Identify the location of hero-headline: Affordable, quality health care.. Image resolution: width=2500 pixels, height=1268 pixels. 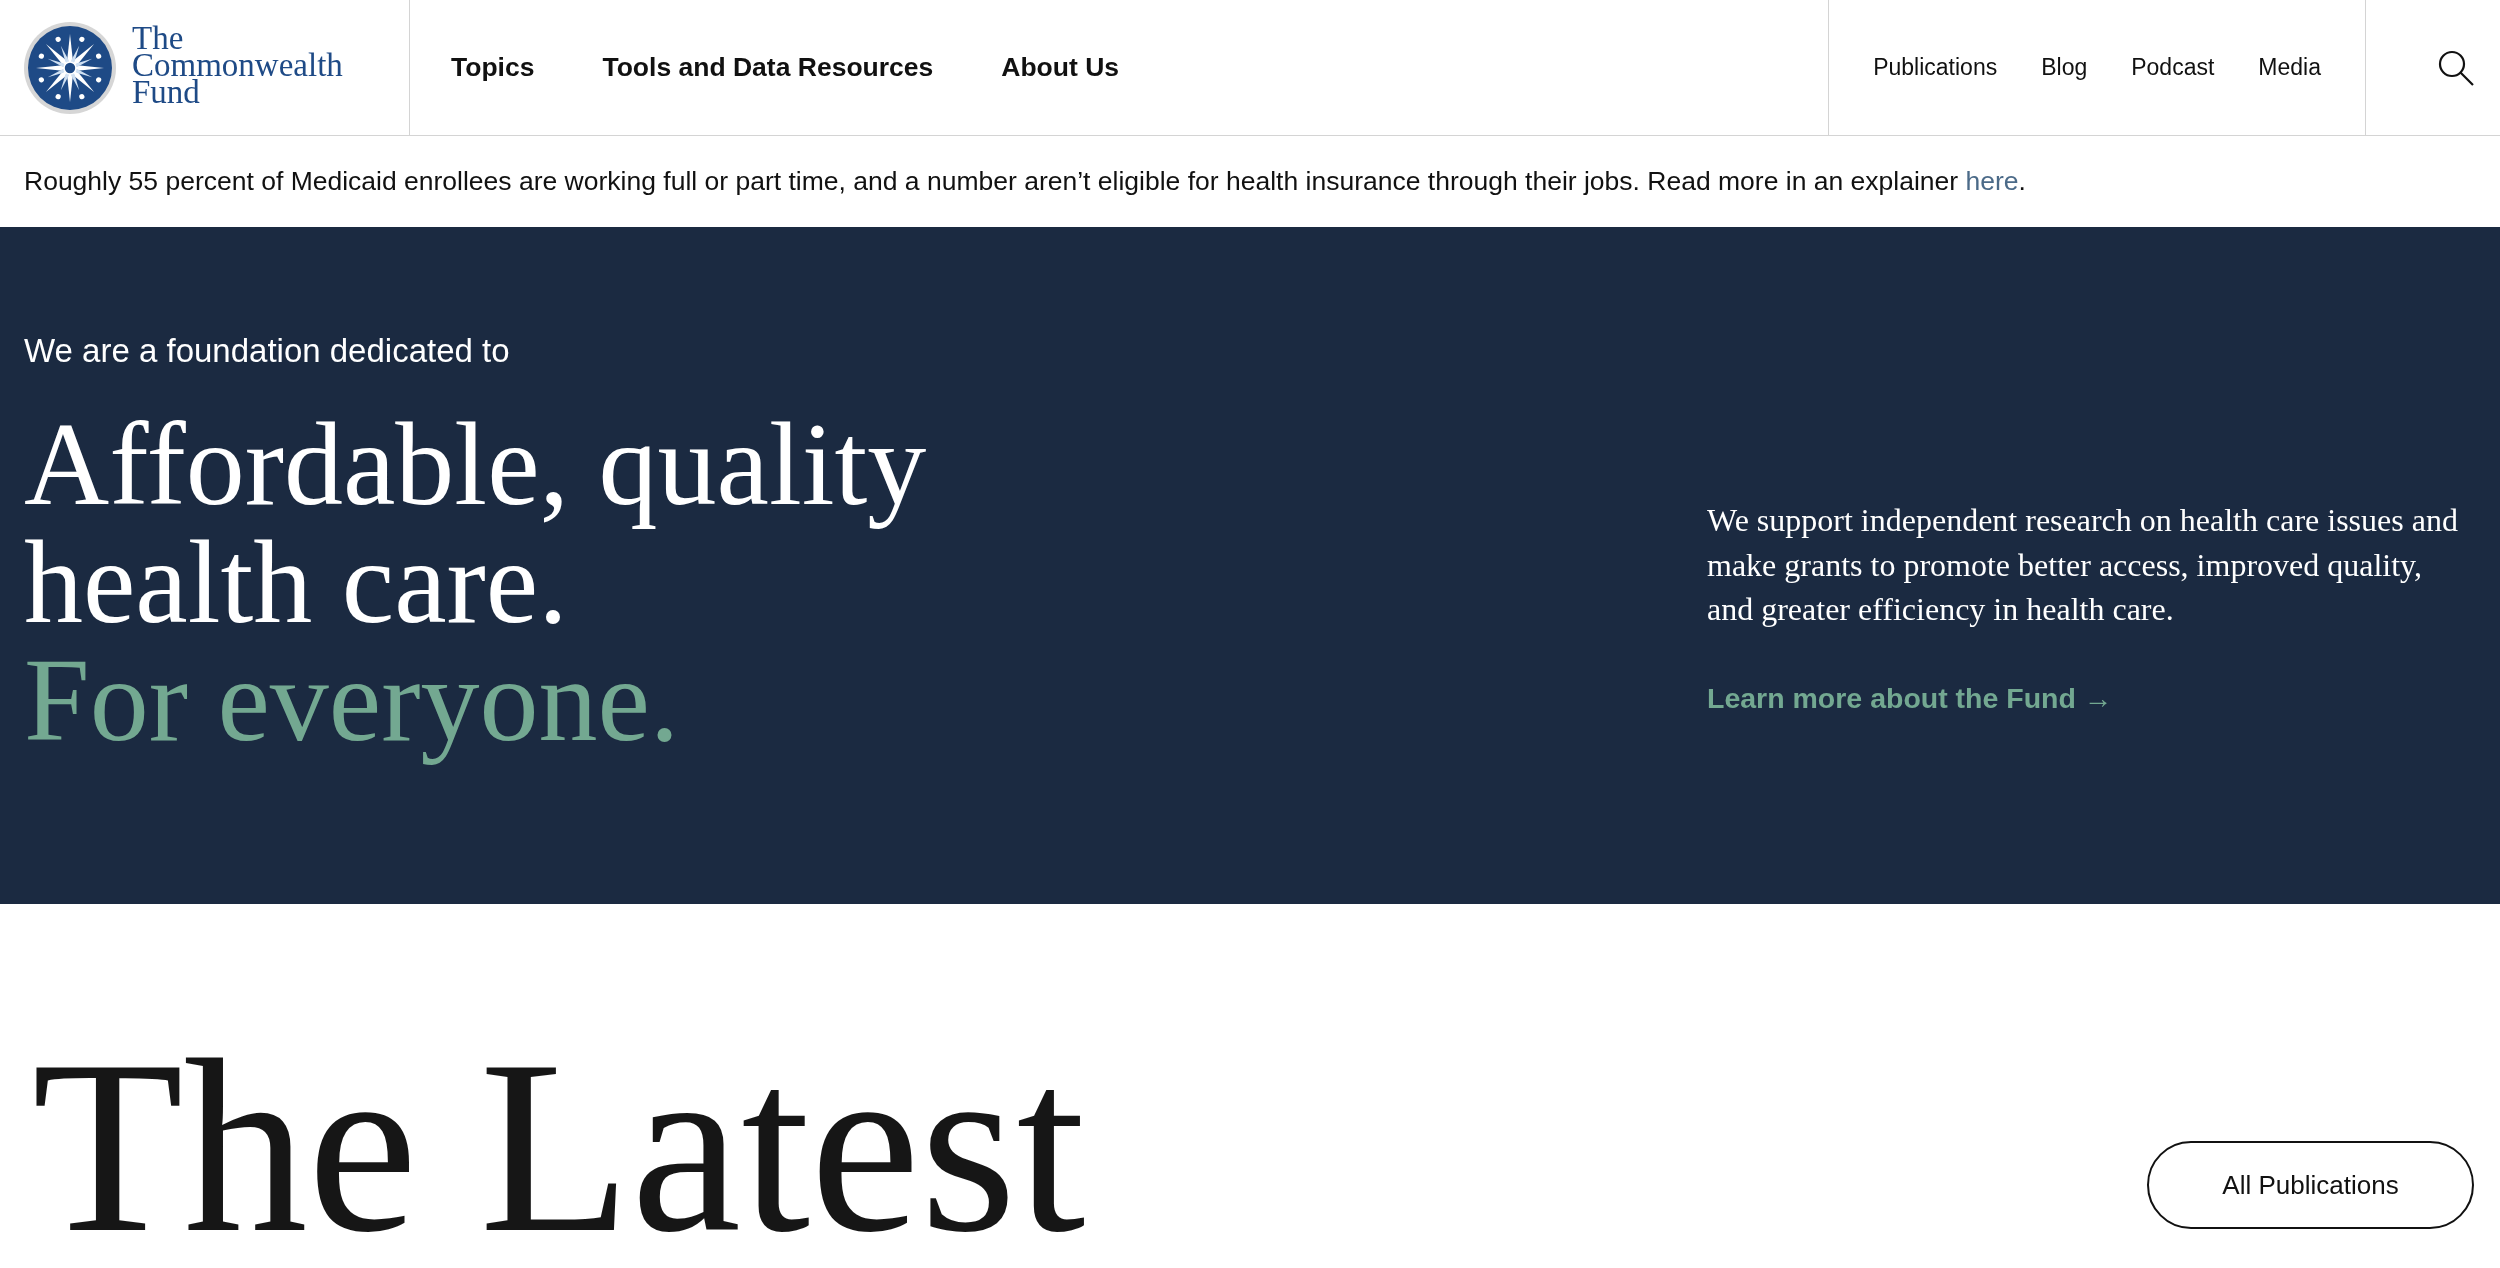
(476, 524).